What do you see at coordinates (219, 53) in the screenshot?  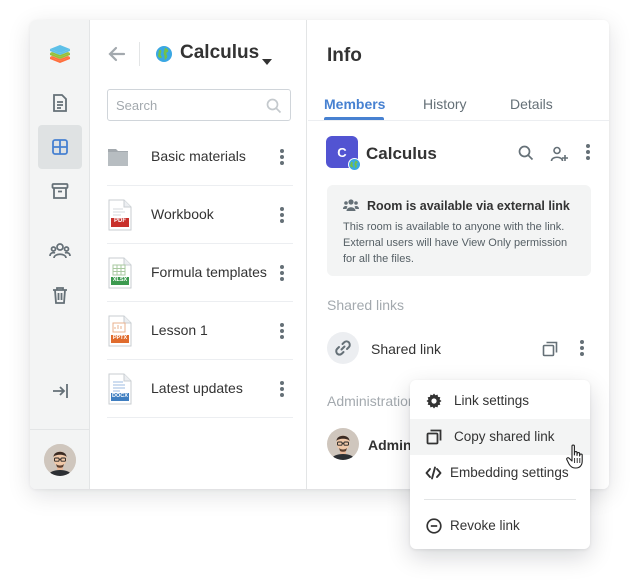 I see `room-title: Calculus` at bounding box center [219, 53].